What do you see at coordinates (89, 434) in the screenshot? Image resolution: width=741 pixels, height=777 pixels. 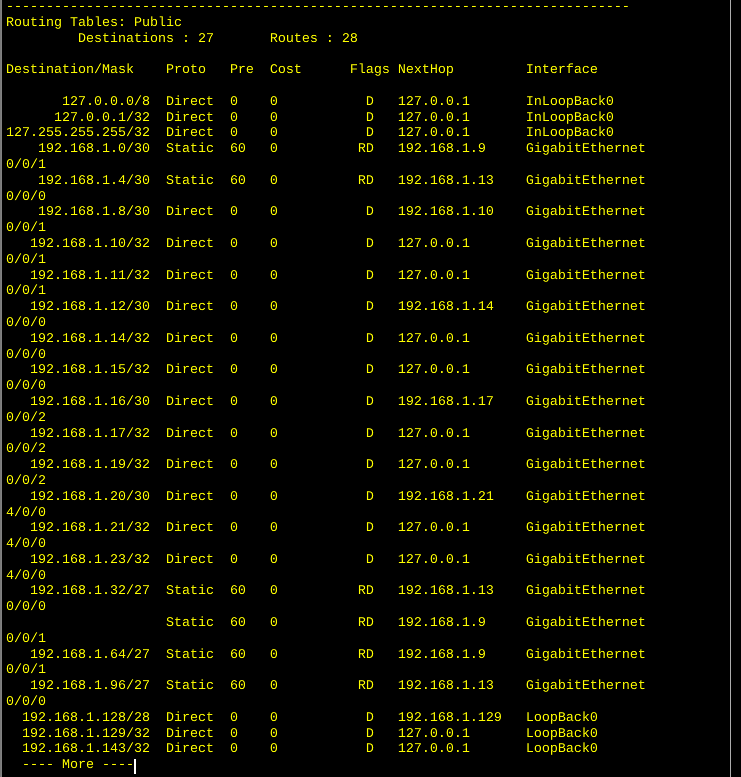 I see `destination-cell-text: 192.168.1.17/32` at bounding box center [89, 434].